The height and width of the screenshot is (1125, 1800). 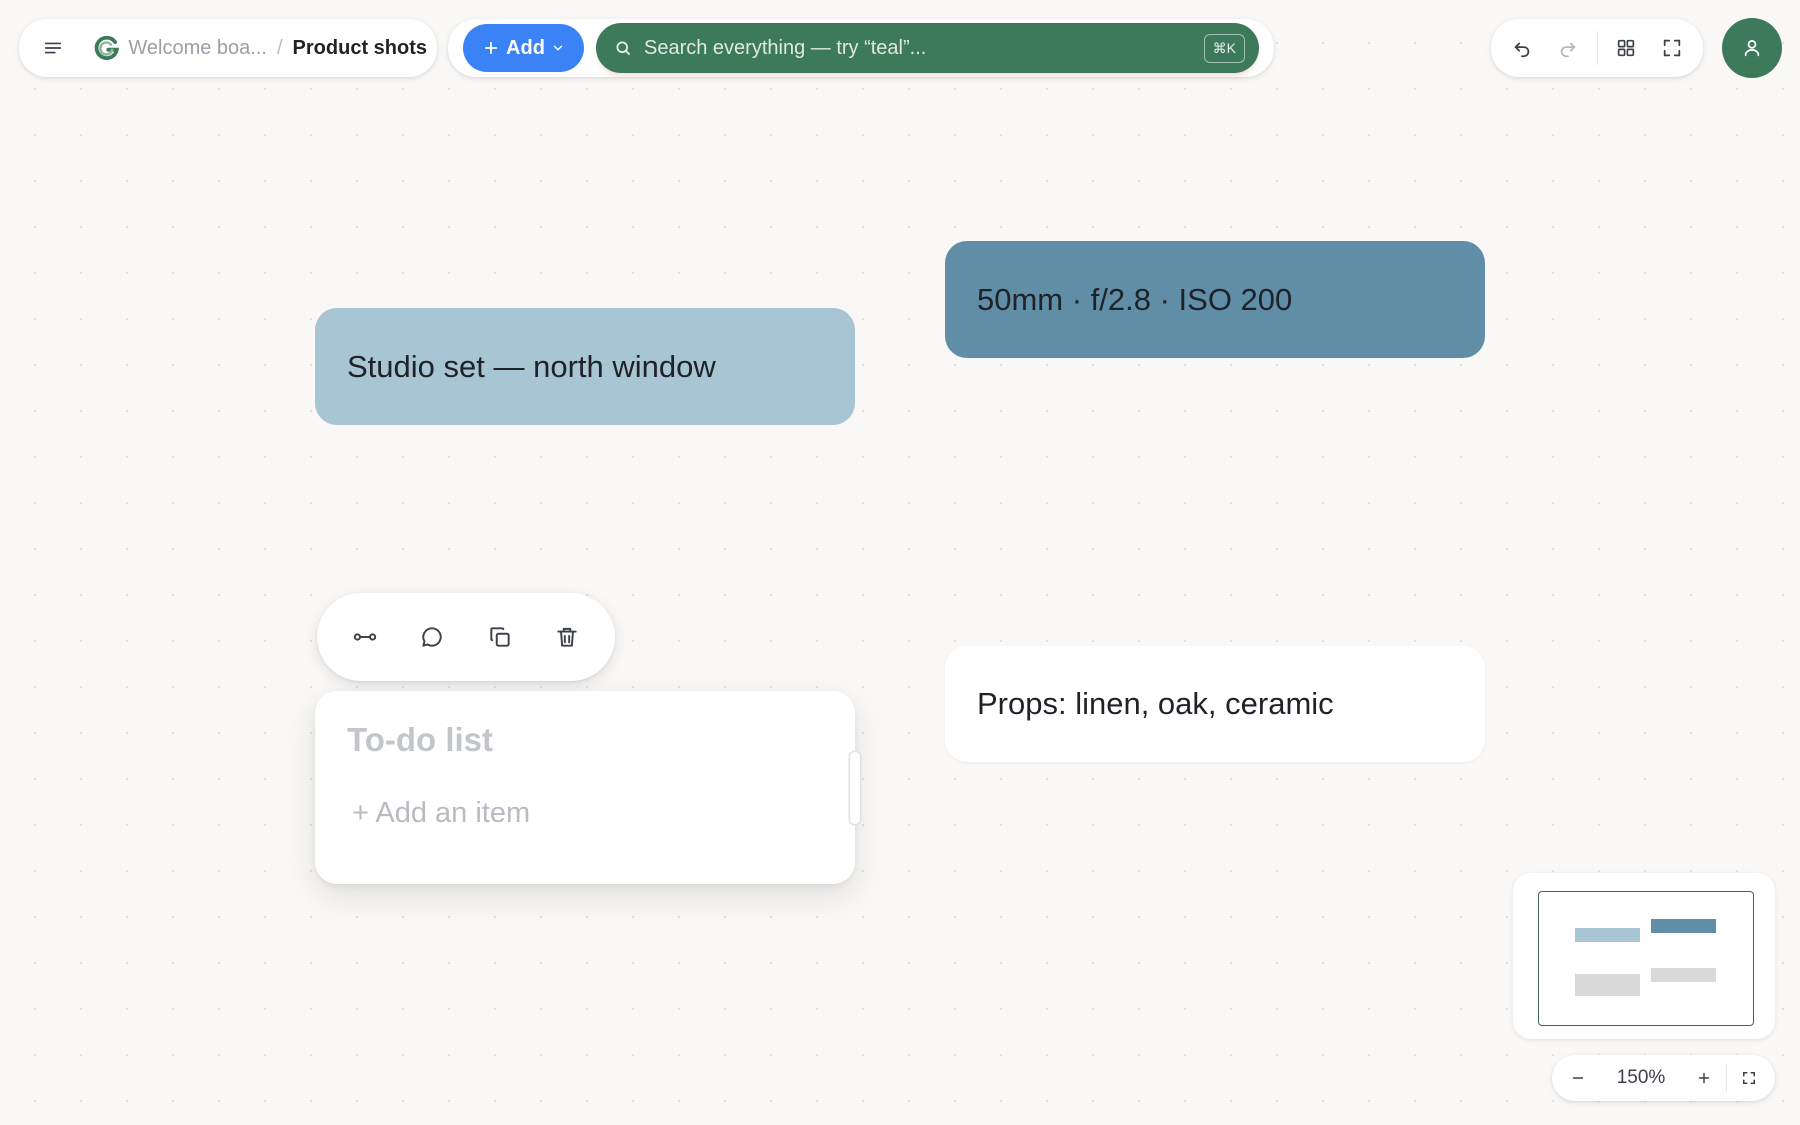 I want to click on zoom-control: 150%, so click(x=1663, y=1078).